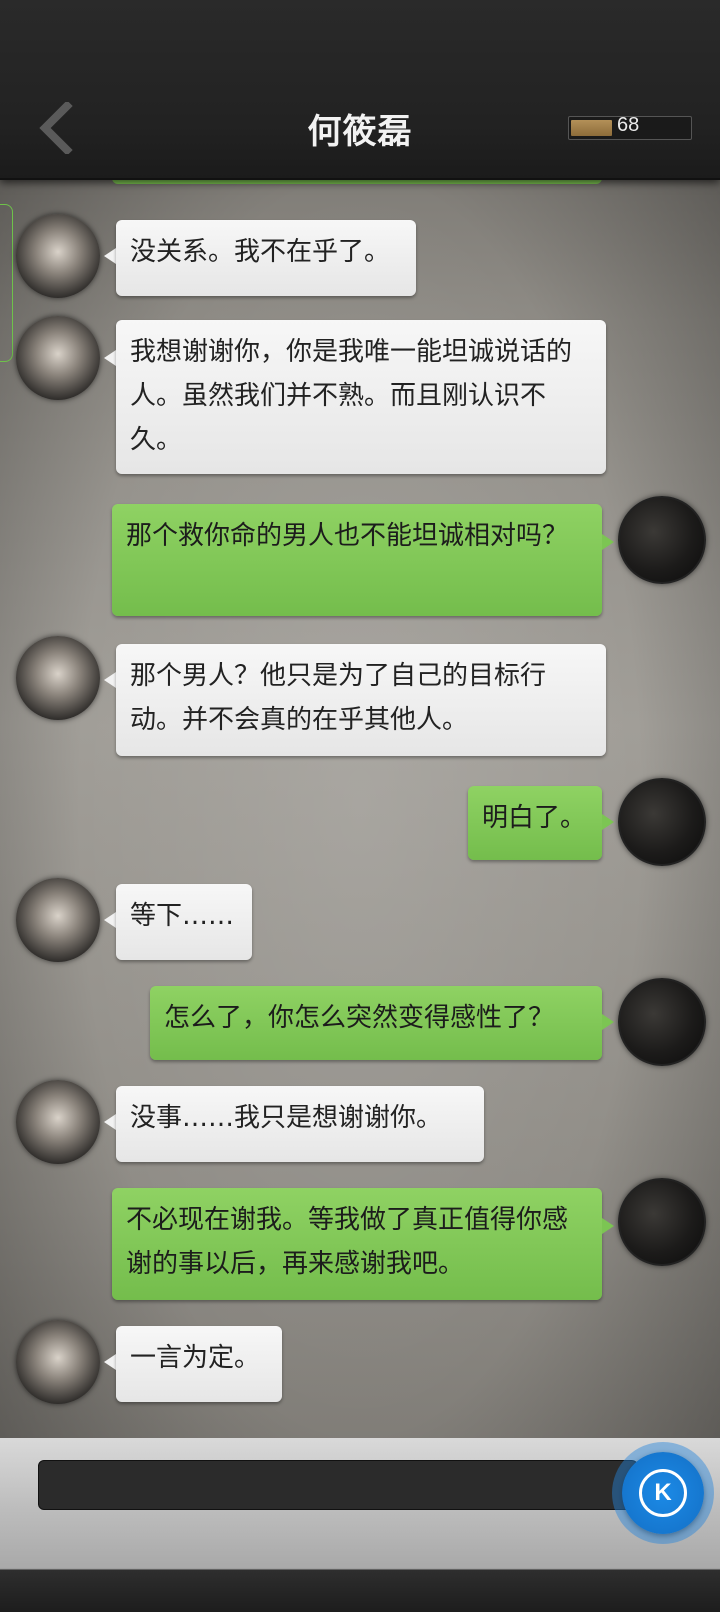 The width and height of the screenshot is (720, 1612). I want to click on floating-k-button: K, so click(663, 1493).